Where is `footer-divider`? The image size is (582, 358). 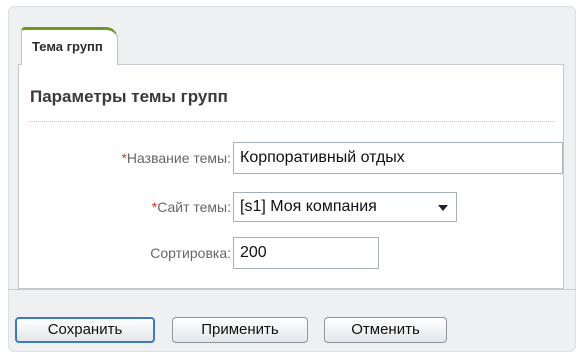
footer-divider is located at coordinates (292, 289).